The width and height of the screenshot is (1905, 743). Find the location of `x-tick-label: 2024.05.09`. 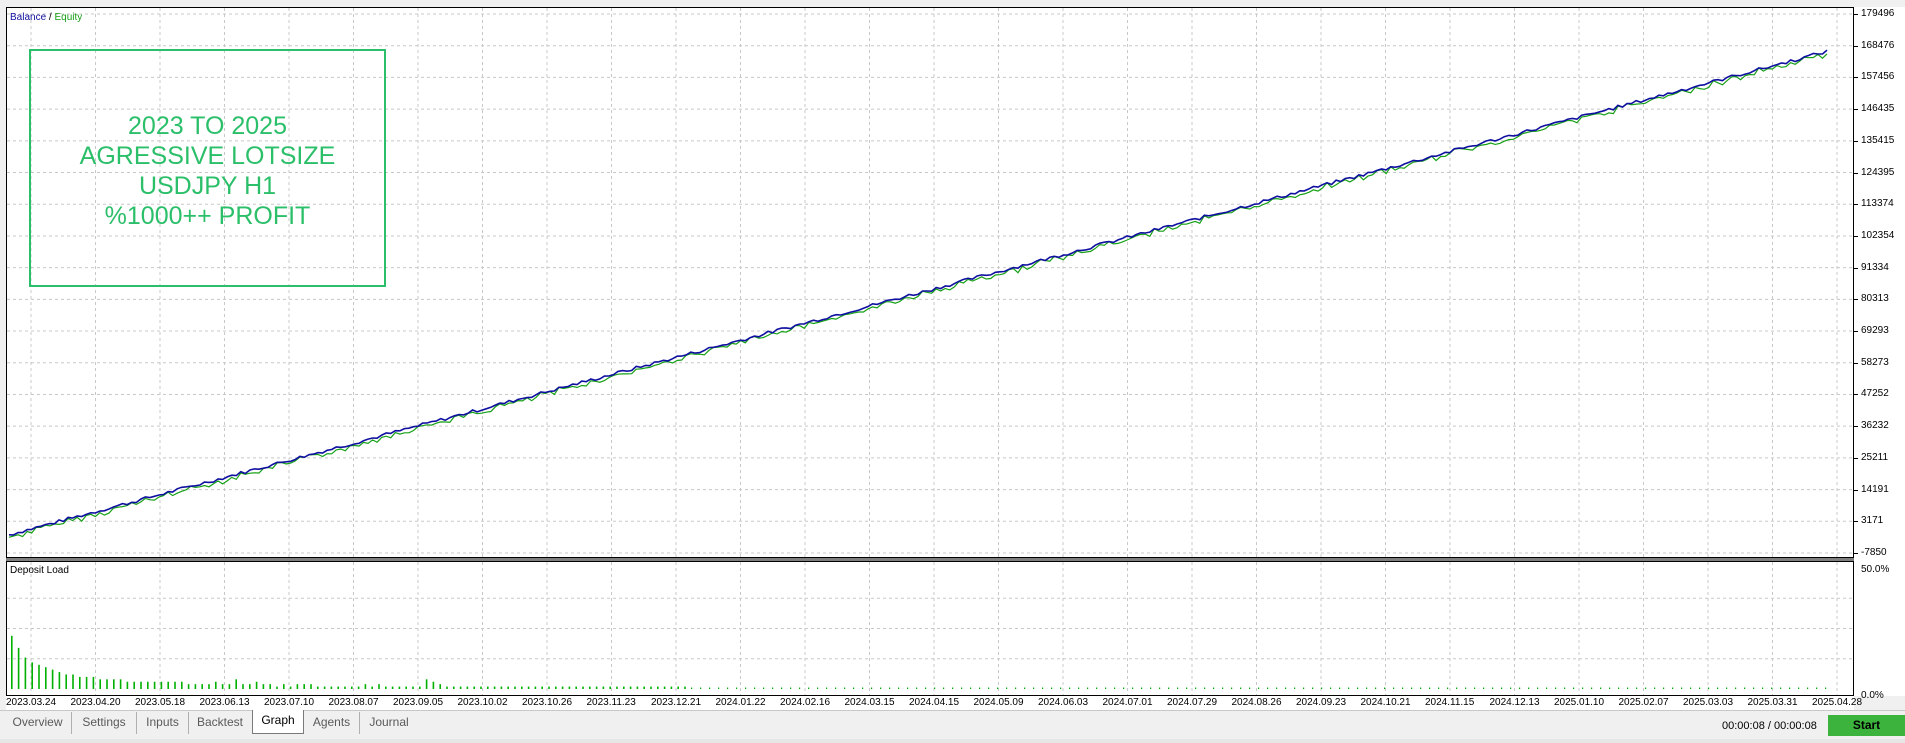

x-tick-label: 2024.05.09 is located at coordinates (998, 702).